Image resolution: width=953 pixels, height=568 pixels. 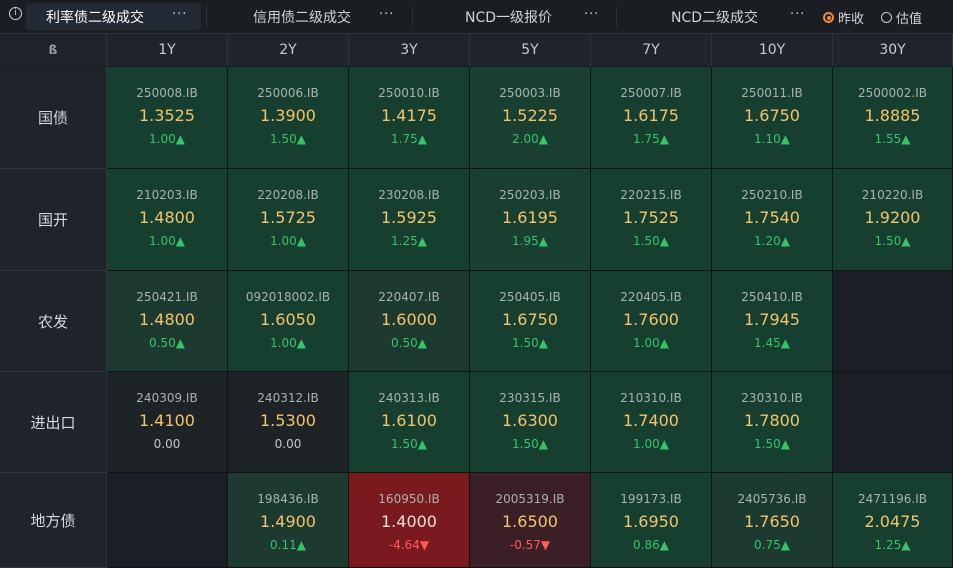 I want to click on tab-rate-bond-secondary: 利率债二级成交 ···, so click(x=113, y=16).